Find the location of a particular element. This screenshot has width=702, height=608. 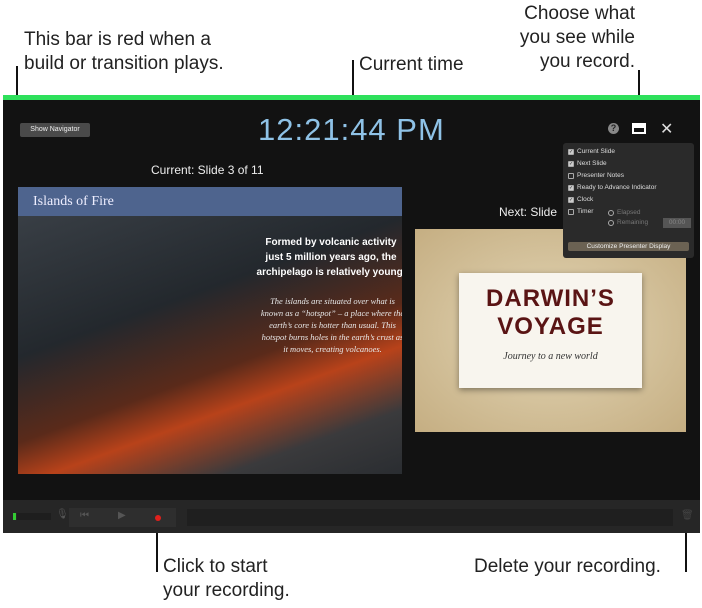

option-label: Ready to Advance Indicator is located at coordinates (617, 187).